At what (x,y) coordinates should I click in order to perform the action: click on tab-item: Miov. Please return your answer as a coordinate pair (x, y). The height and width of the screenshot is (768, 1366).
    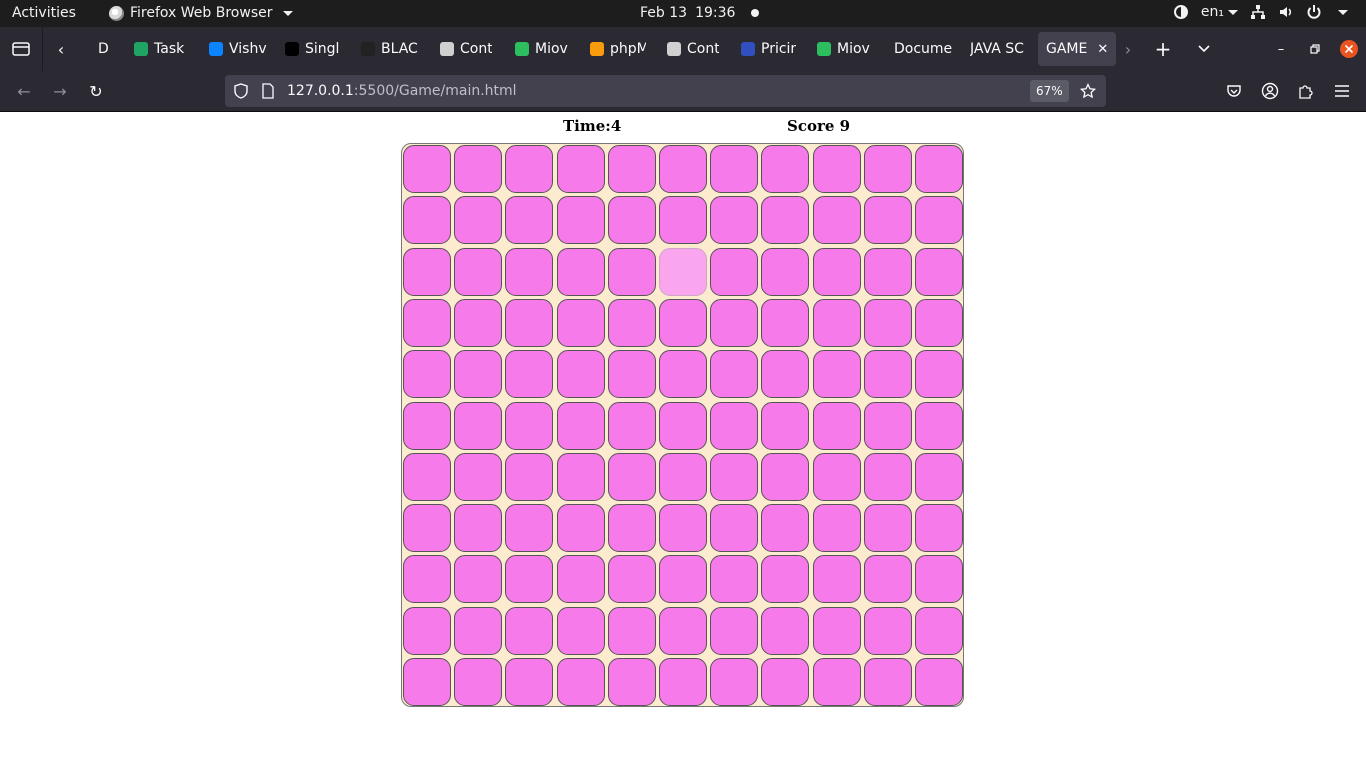
    Looking at the image, I should click on (843, 49).